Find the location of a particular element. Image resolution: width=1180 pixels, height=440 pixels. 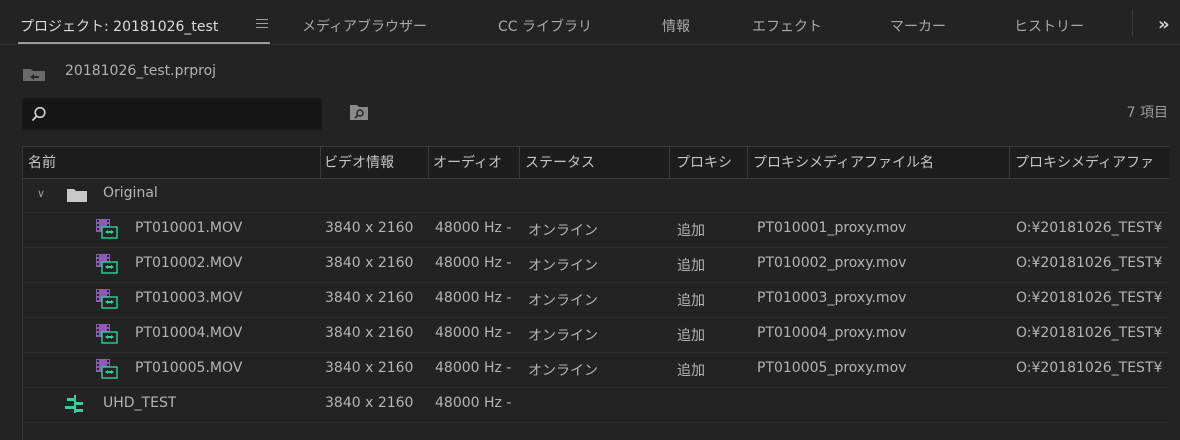

tab-separator is located at coordinates (1132, 23).